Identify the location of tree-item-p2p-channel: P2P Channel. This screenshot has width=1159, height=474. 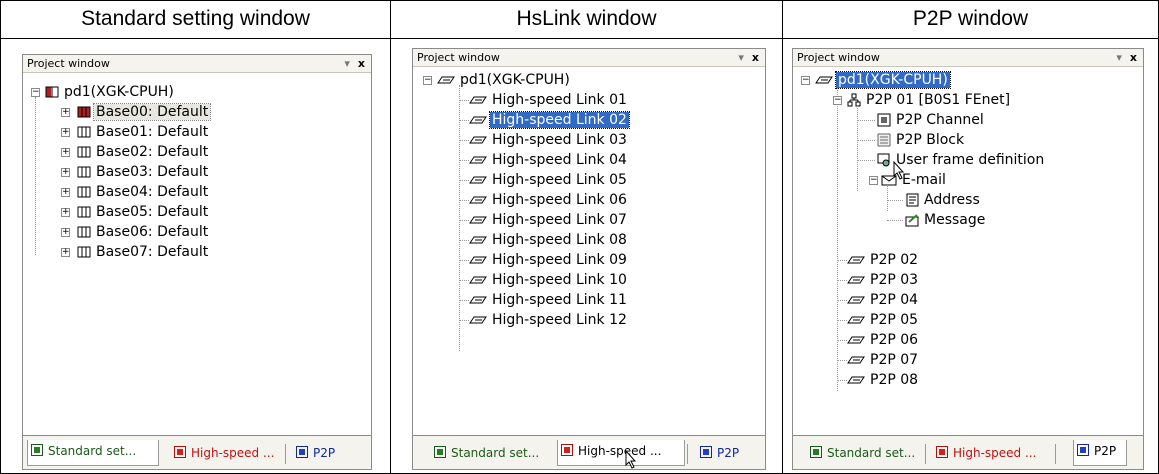
(931, 120).